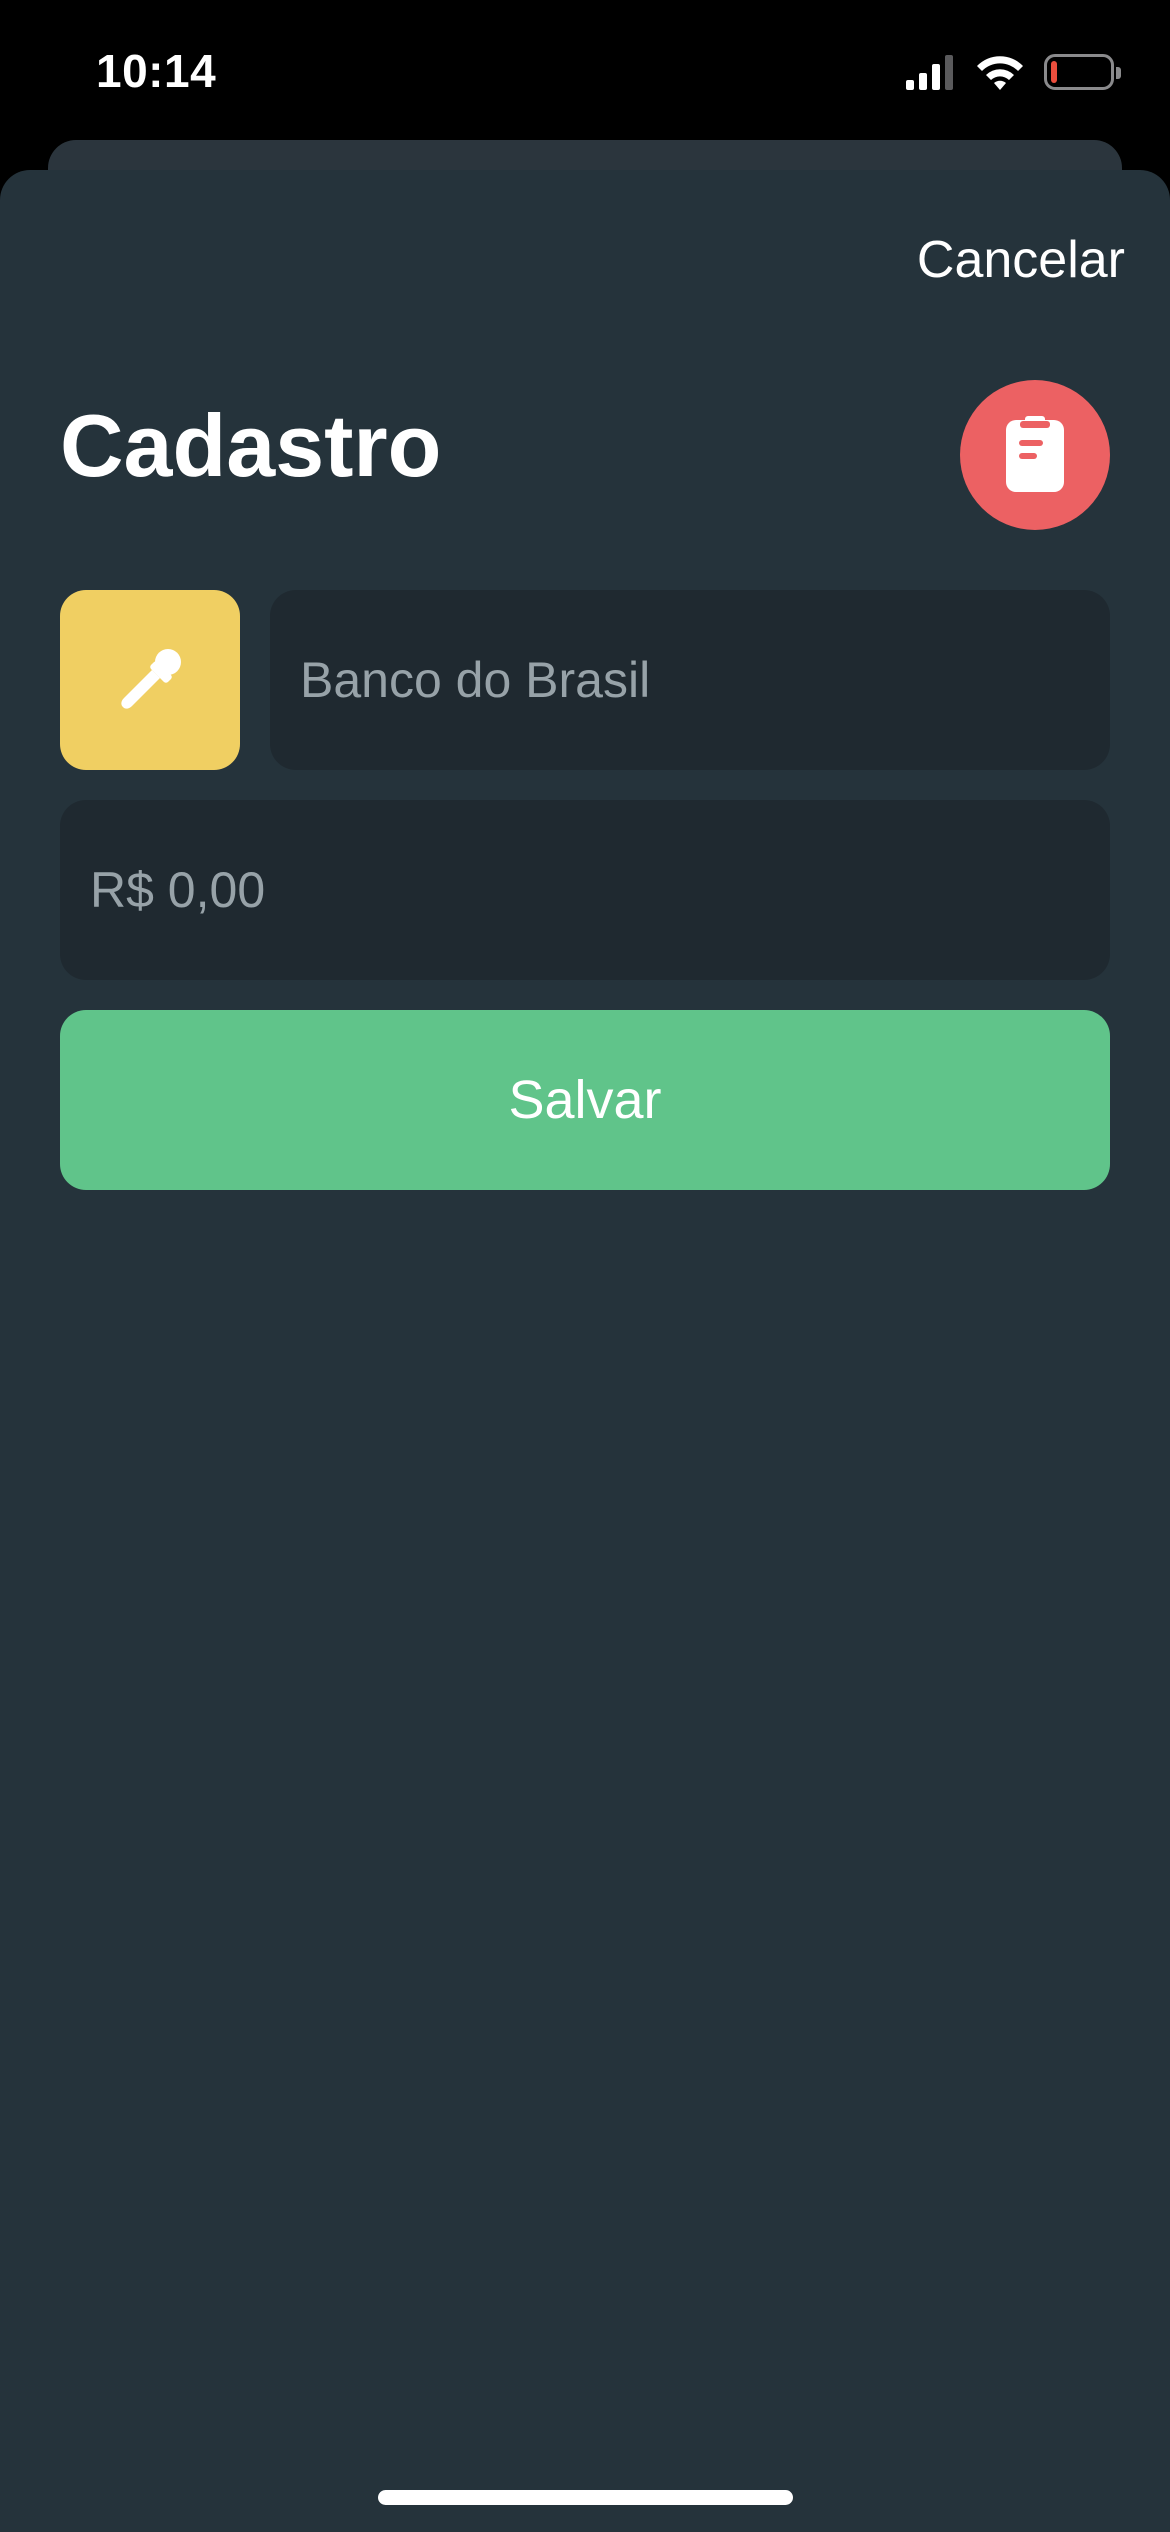 This screenshot has height=2532, width=1170. What do you see at coordinates (585, 2497) in the screenshot?
I see `home-indicator` at bounding box center [585, 2497].